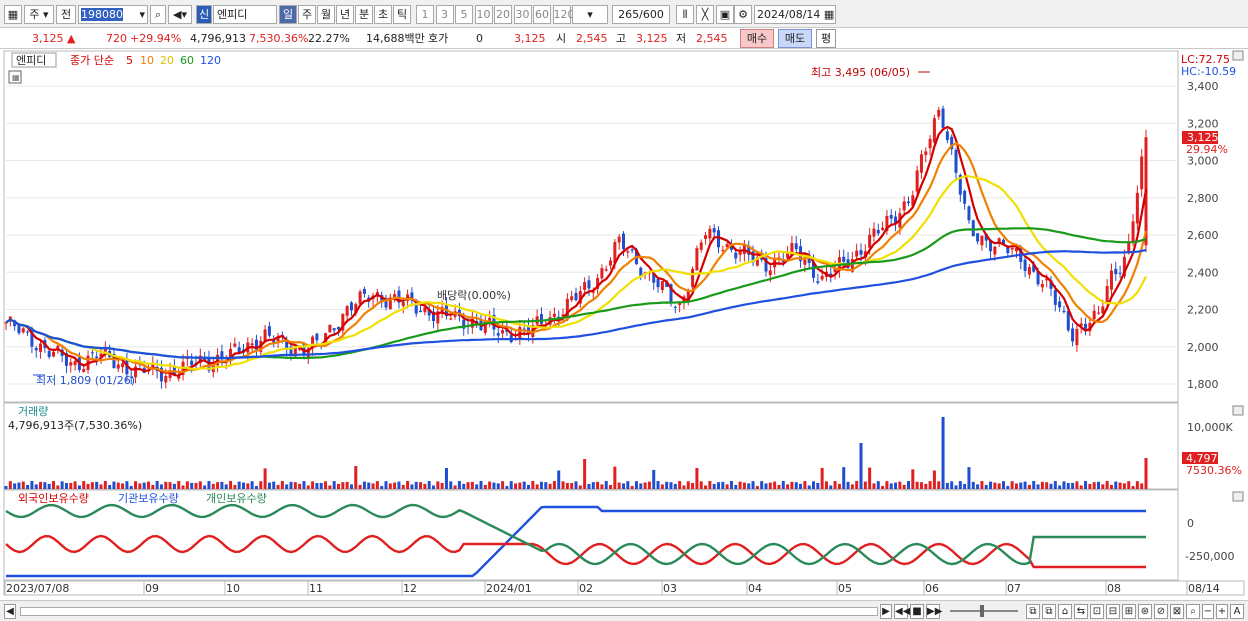 This screenshot has width=1248, height=621. Describe the element at coordinates (464, 14) in the screenshot. I see `interval-5-button: 5` at that location.